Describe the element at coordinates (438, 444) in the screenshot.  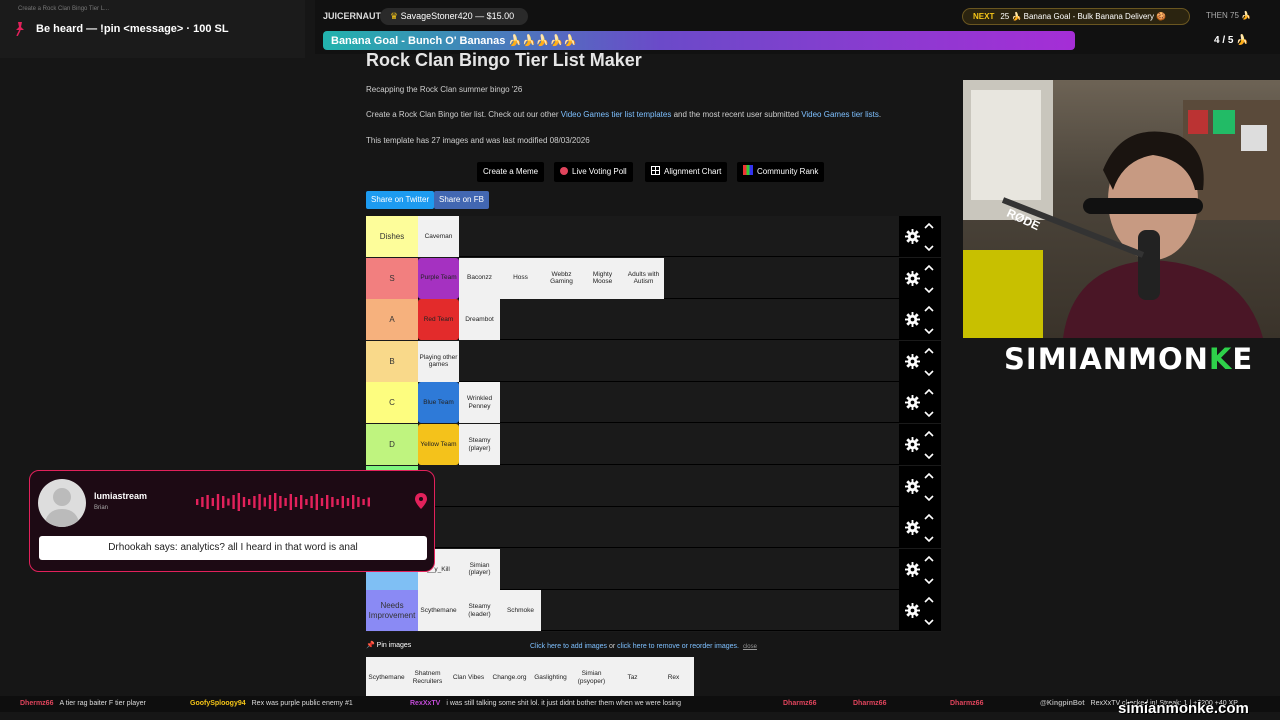
I see `tier-item-card: Yellow Team` at that location.